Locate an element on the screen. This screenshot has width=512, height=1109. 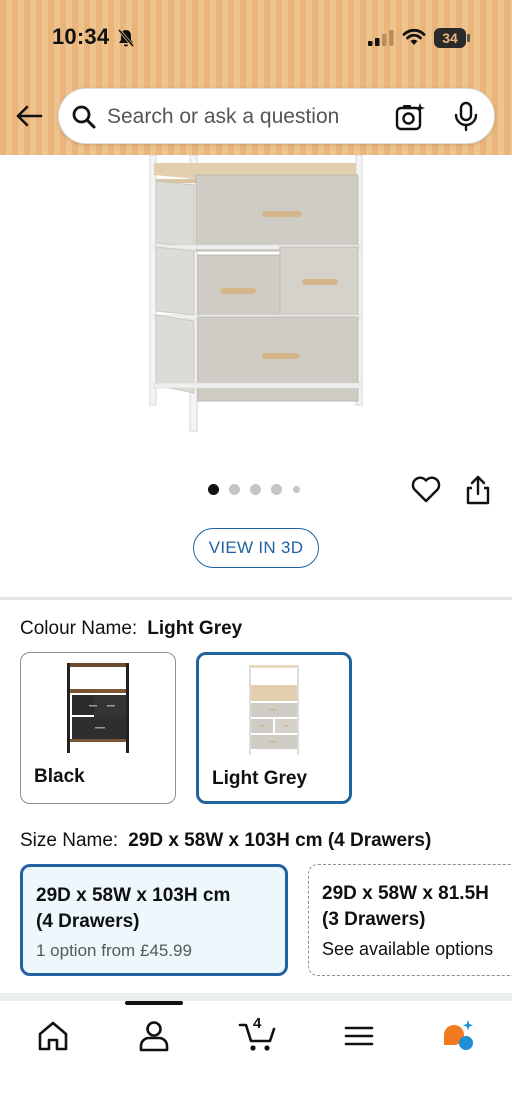
microphone-icon is located at coordinates (466, 117).